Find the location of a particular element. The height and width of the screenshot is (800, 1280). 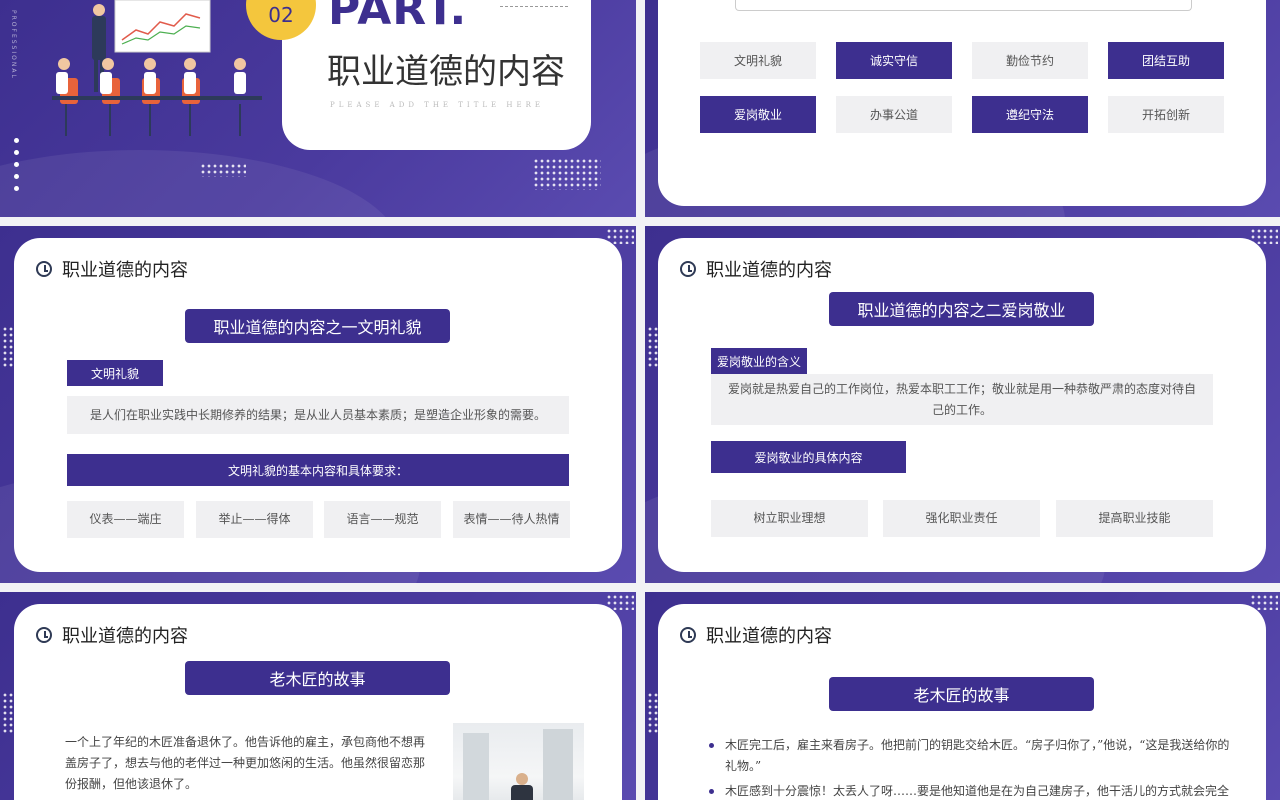

side-vertical-text: PROFESSIONAL is located at coordinates (13, 45).